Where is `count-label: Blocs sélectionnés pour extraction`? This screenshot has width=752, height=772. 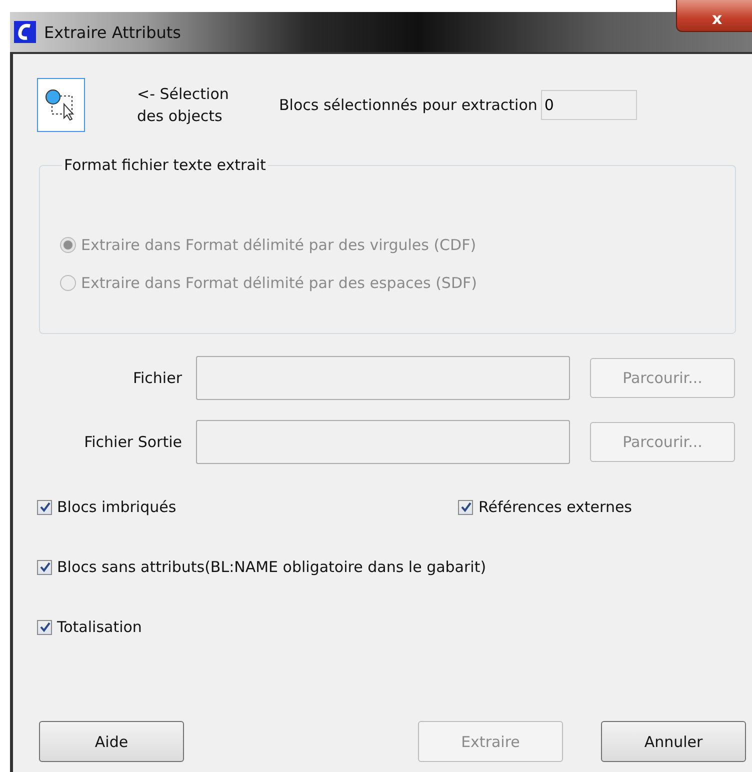 count-label: Blocs sélectionnés pour extraction is located at coordinates (408, 105).